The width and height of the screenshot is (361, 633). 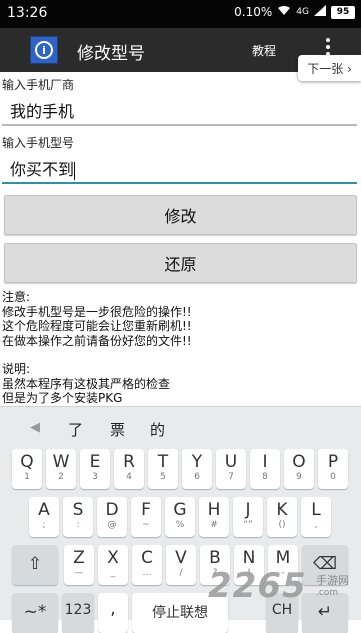 I want to click on key-p: P0, so click(x=333, y=469).